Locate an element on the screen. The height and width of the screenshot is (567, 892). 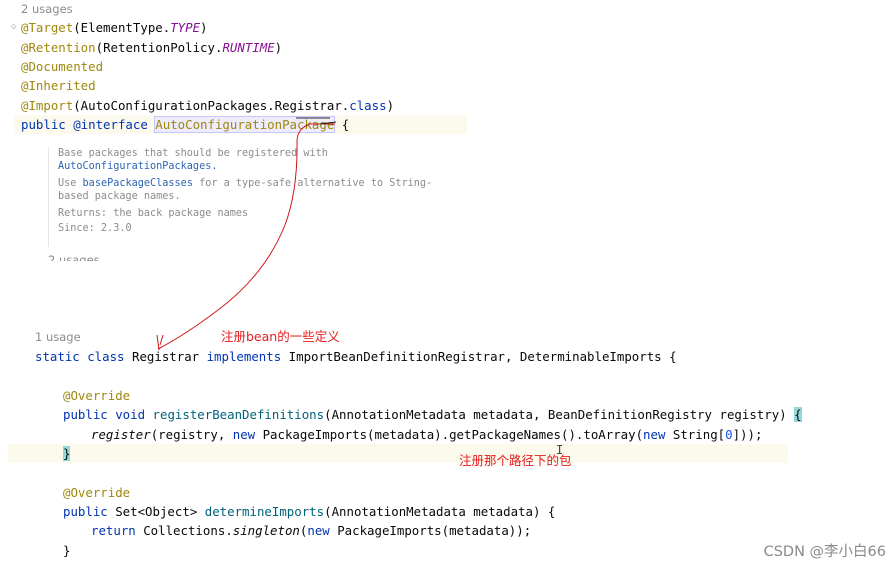
code-keyword: public is located at coordinates (89, 511).